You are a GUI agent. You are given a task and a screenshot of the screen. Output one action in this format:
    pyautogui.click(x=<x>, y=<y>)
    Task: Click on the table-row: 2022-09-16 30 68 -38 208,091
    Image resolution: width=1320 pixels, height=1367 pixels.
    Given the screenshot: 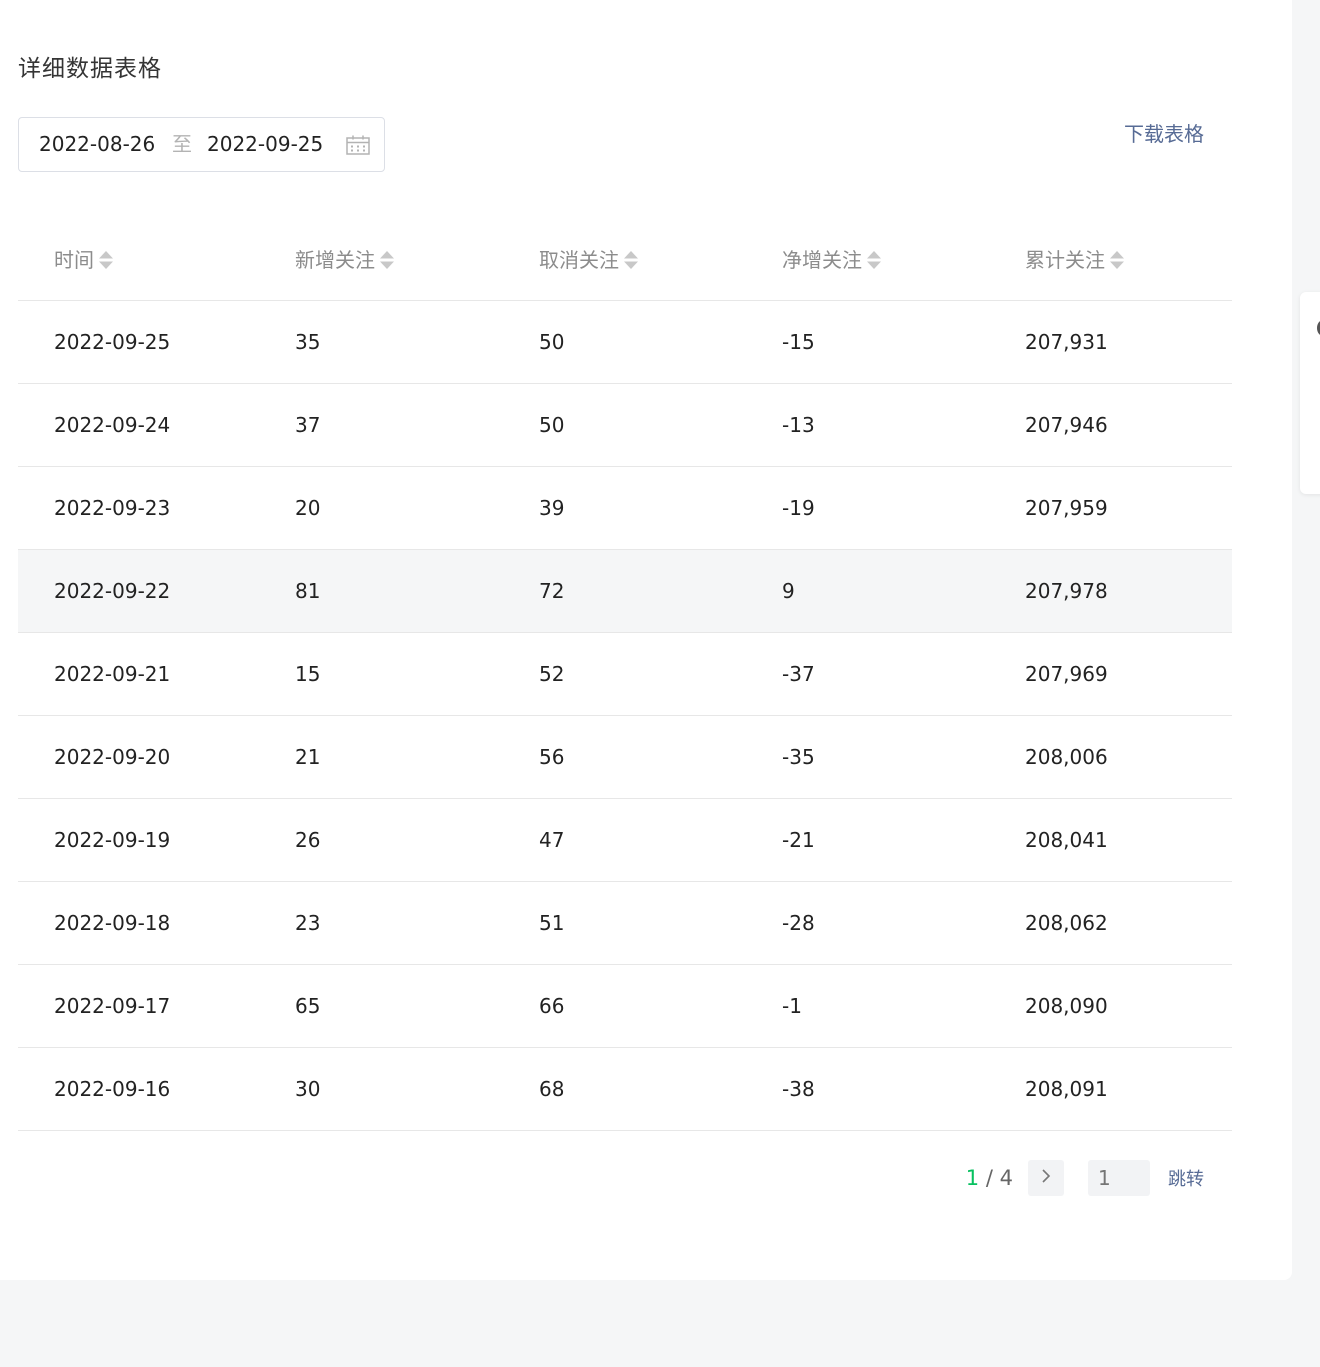 What is the action you would take?
    pyautogui.click(x=625, y=1089)
    